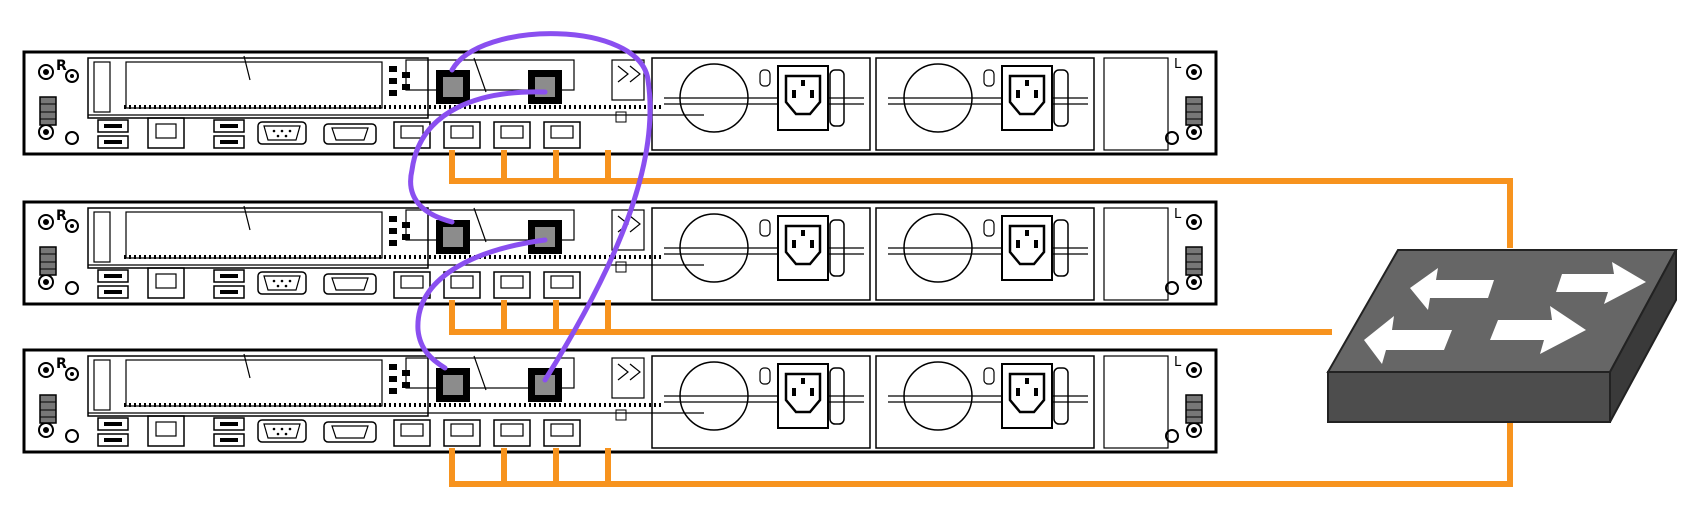 This screenshot has height=522, width=1700. What do you see at coordinates (620, 401) in the screenshot?
I see `server-3: R L` at bounding box center [620, 401].